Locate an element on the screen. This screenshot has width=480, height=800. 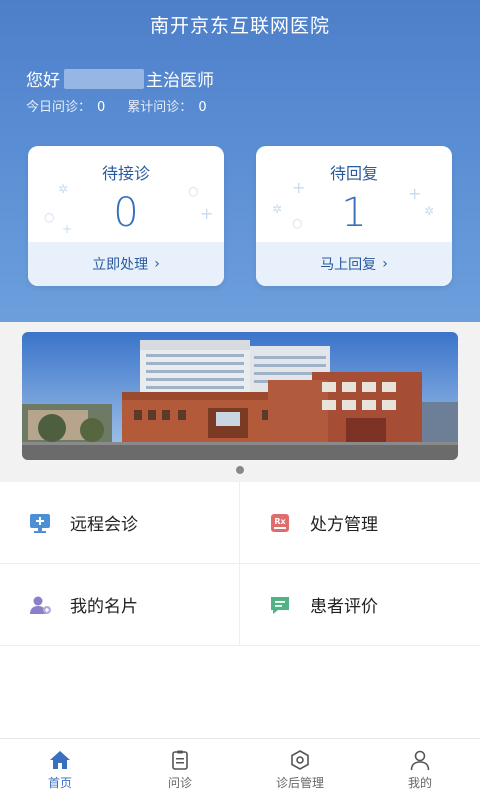
menu-label: 我的名片 is located at coordinates (104, 607).